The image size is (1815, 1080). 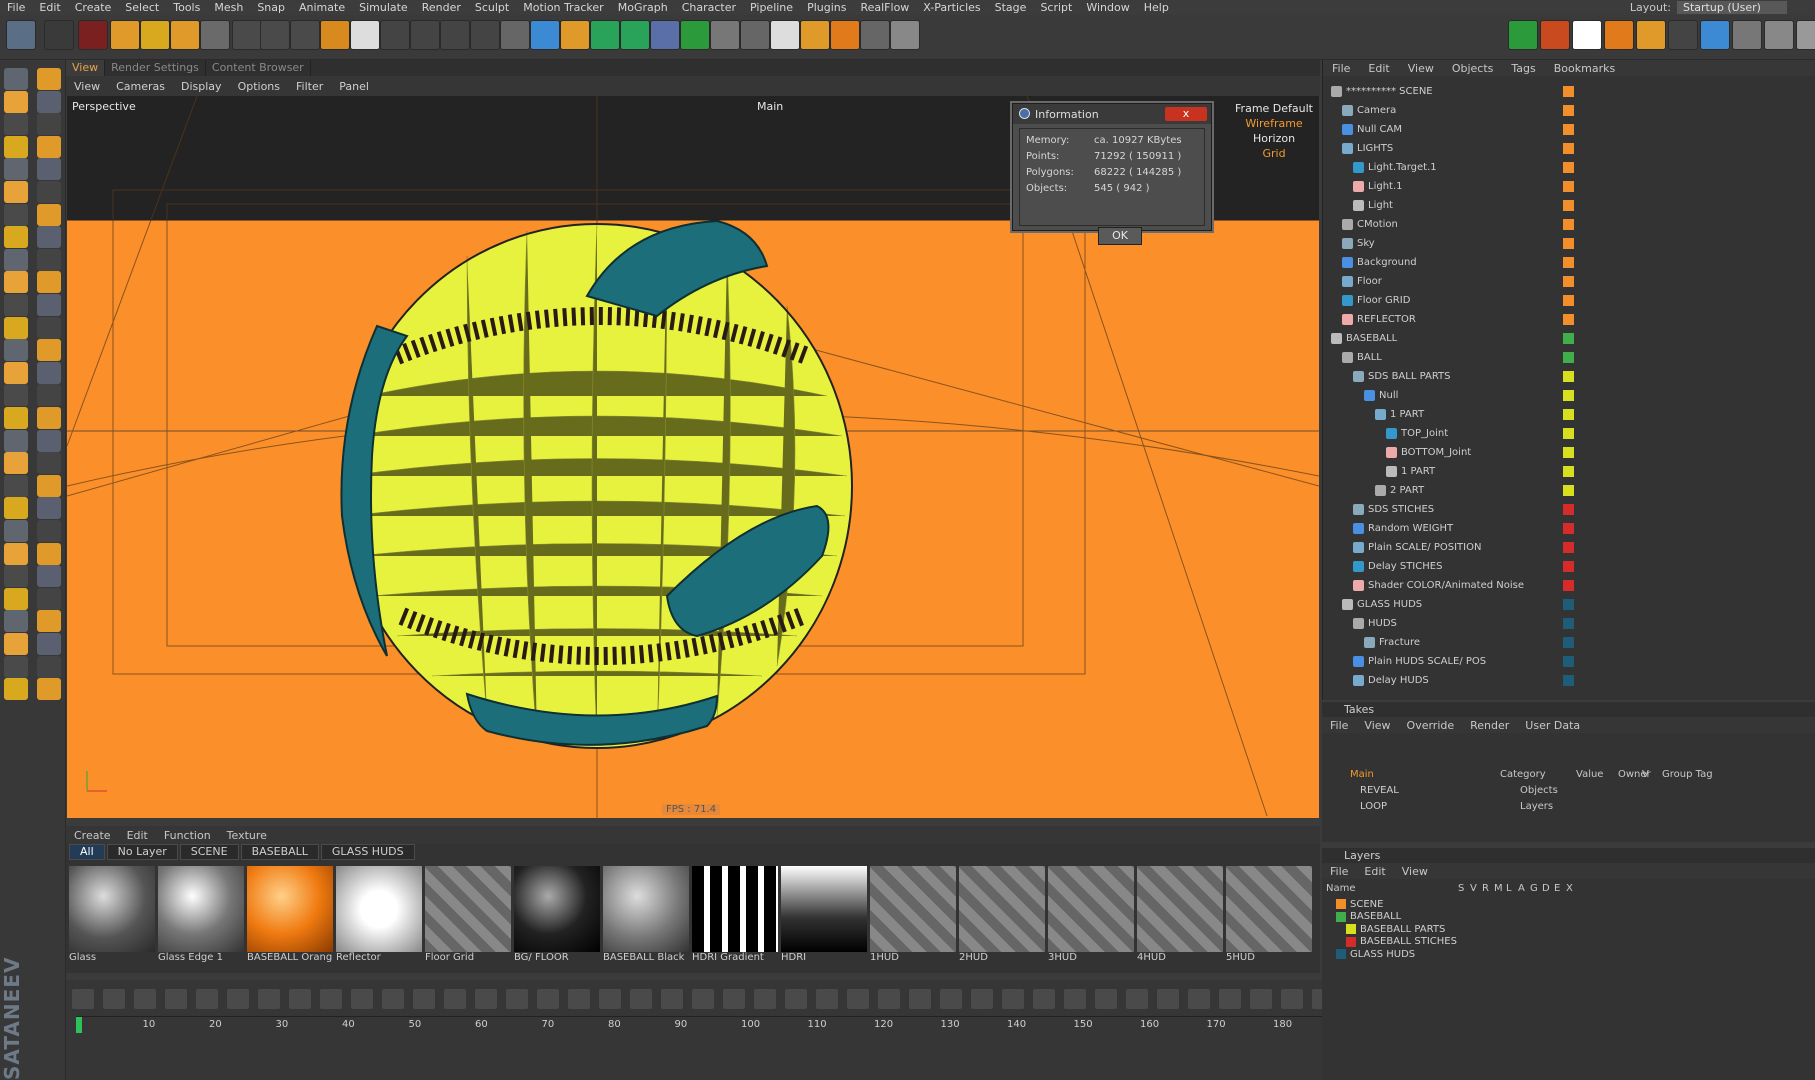 What do you see at coordinates (1569, 186) in the screenshot?
I see `object-row: Light.1` at bounding box center [1569, 186].